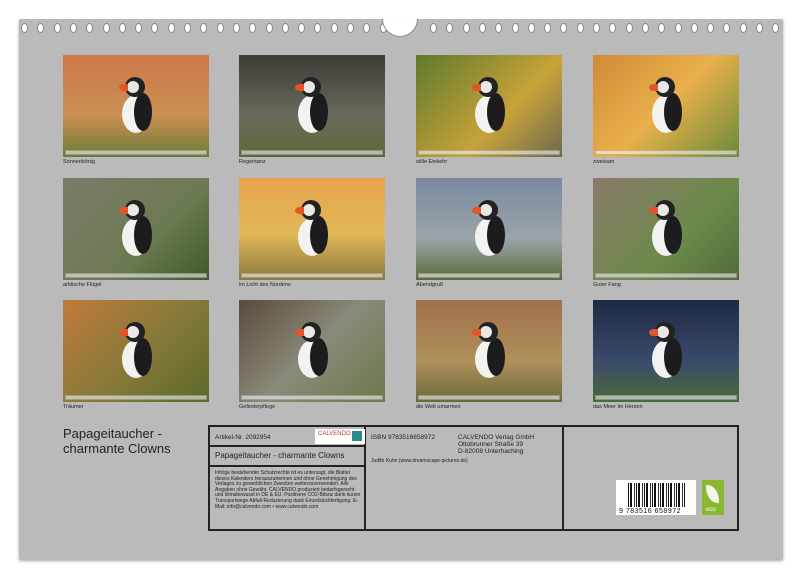 The width and height of the screenshot is (800, 577). Describe the element at coordinates (618, 407) in the screenshot. I see `photo-caption: das Meer im Herzen` at that location.